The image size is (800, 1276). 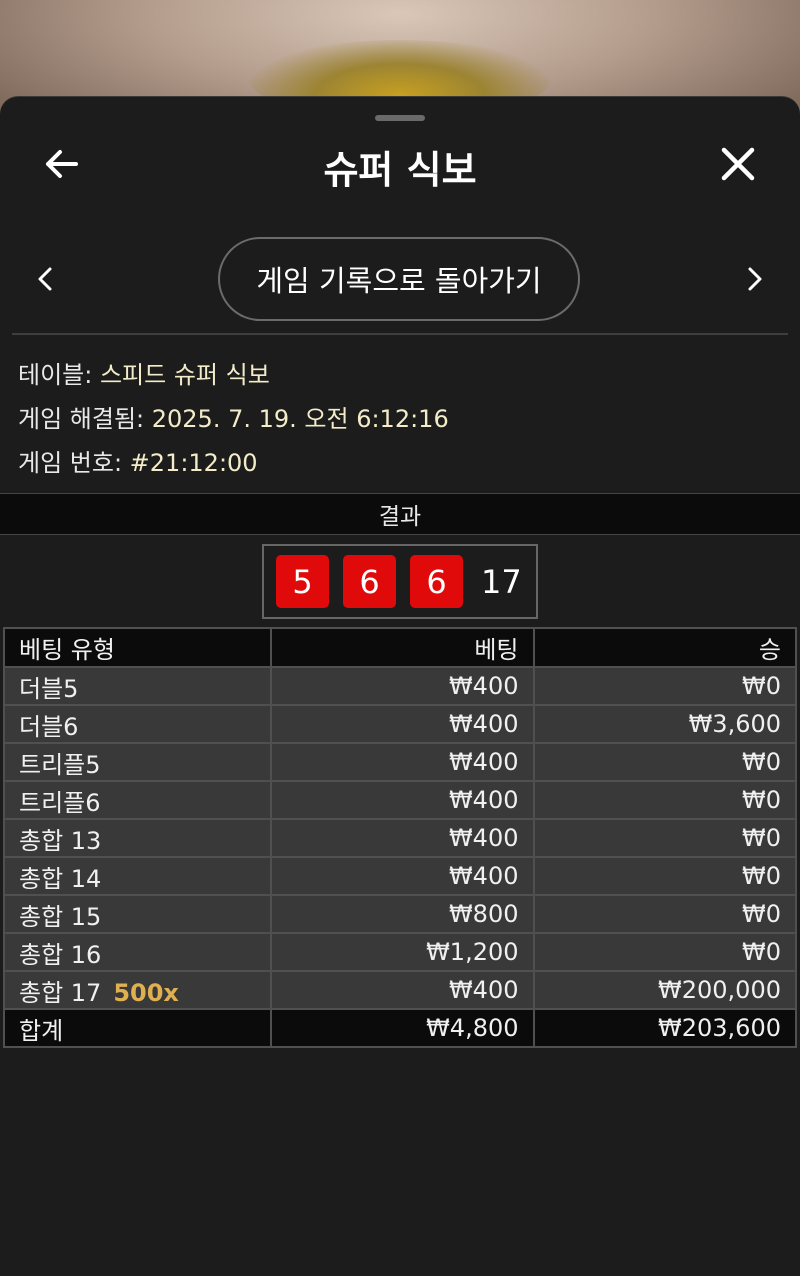 I want to click on total-win: ₩203,600, so click(x=664, y=1028).